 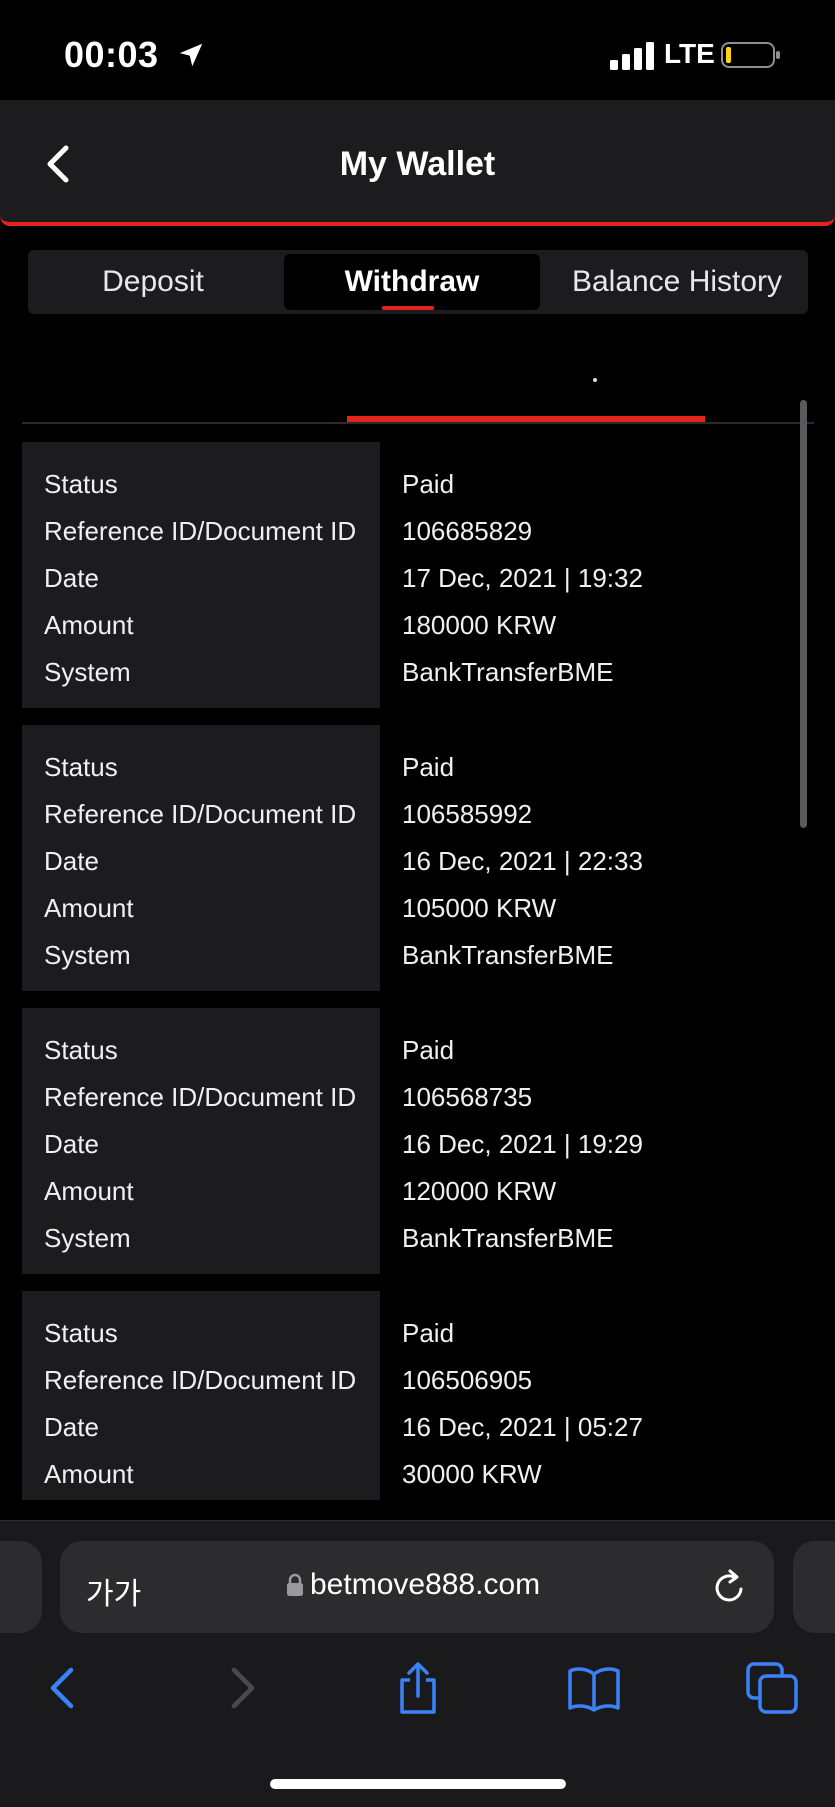 I want to click on amount-value: 105000 KRW, so click(x=479, y=908).